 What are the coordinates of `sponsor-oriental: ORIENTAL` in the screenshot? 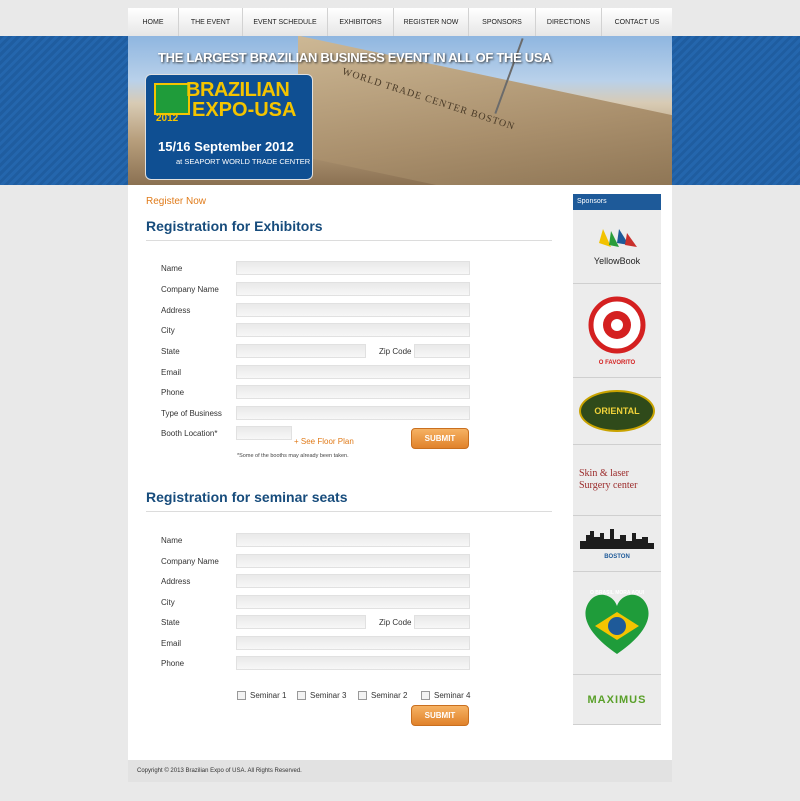 It's located at (617, 411).